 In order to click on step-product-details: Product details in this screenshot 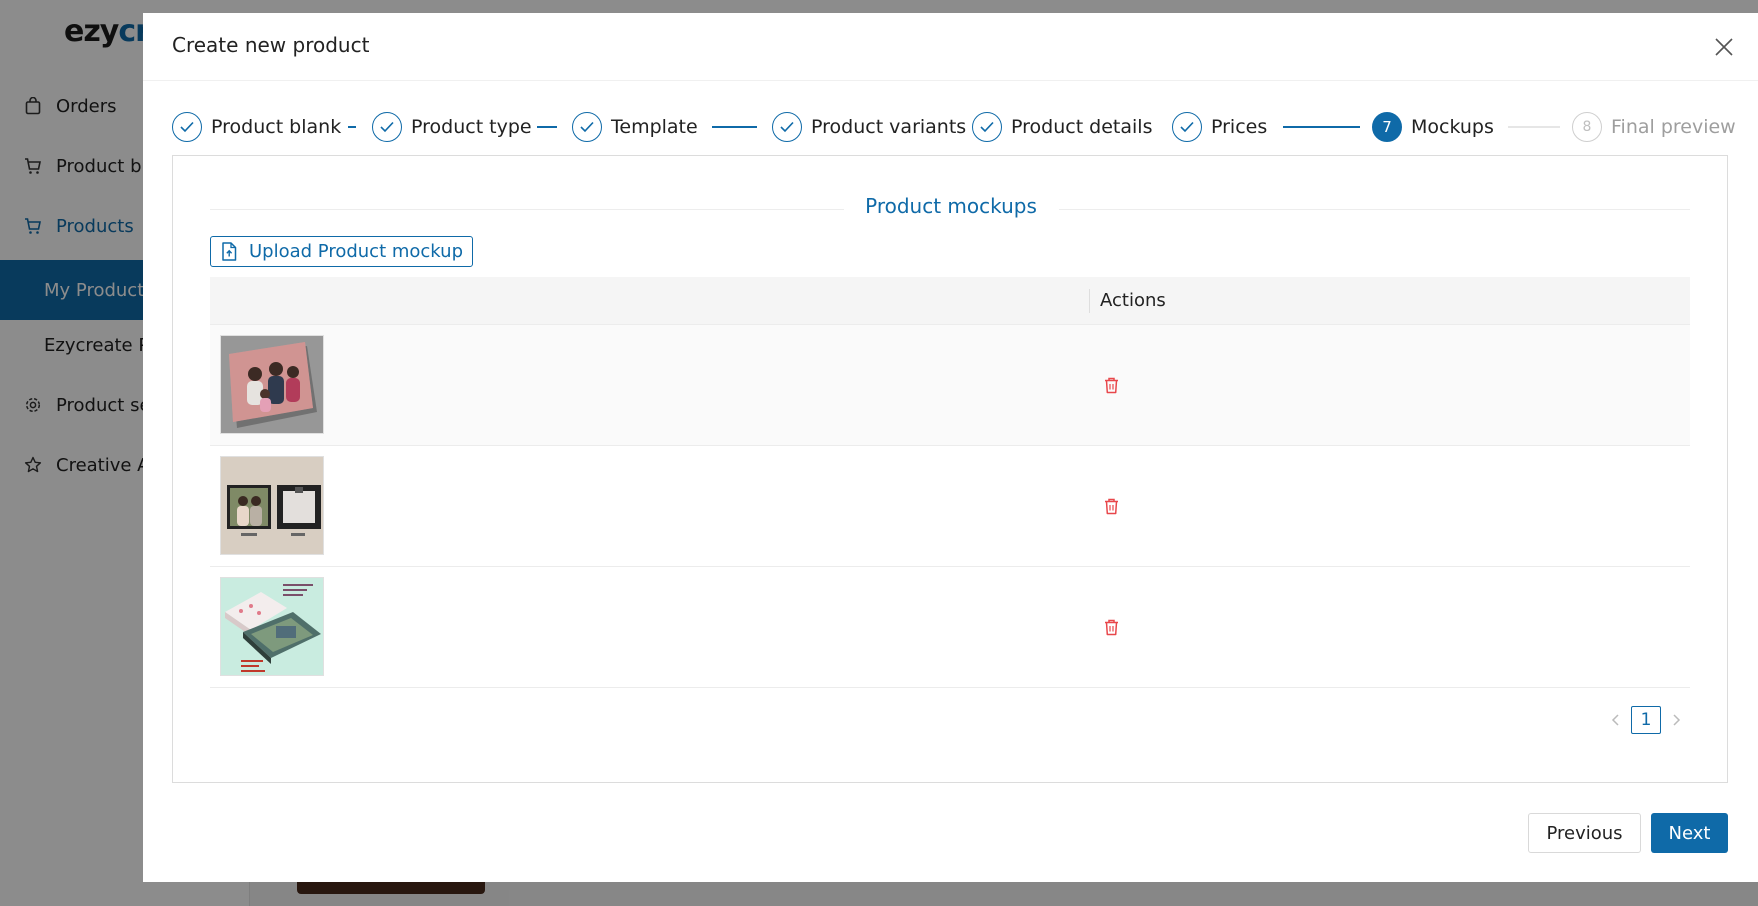, I will do `click(1062, 127)`.